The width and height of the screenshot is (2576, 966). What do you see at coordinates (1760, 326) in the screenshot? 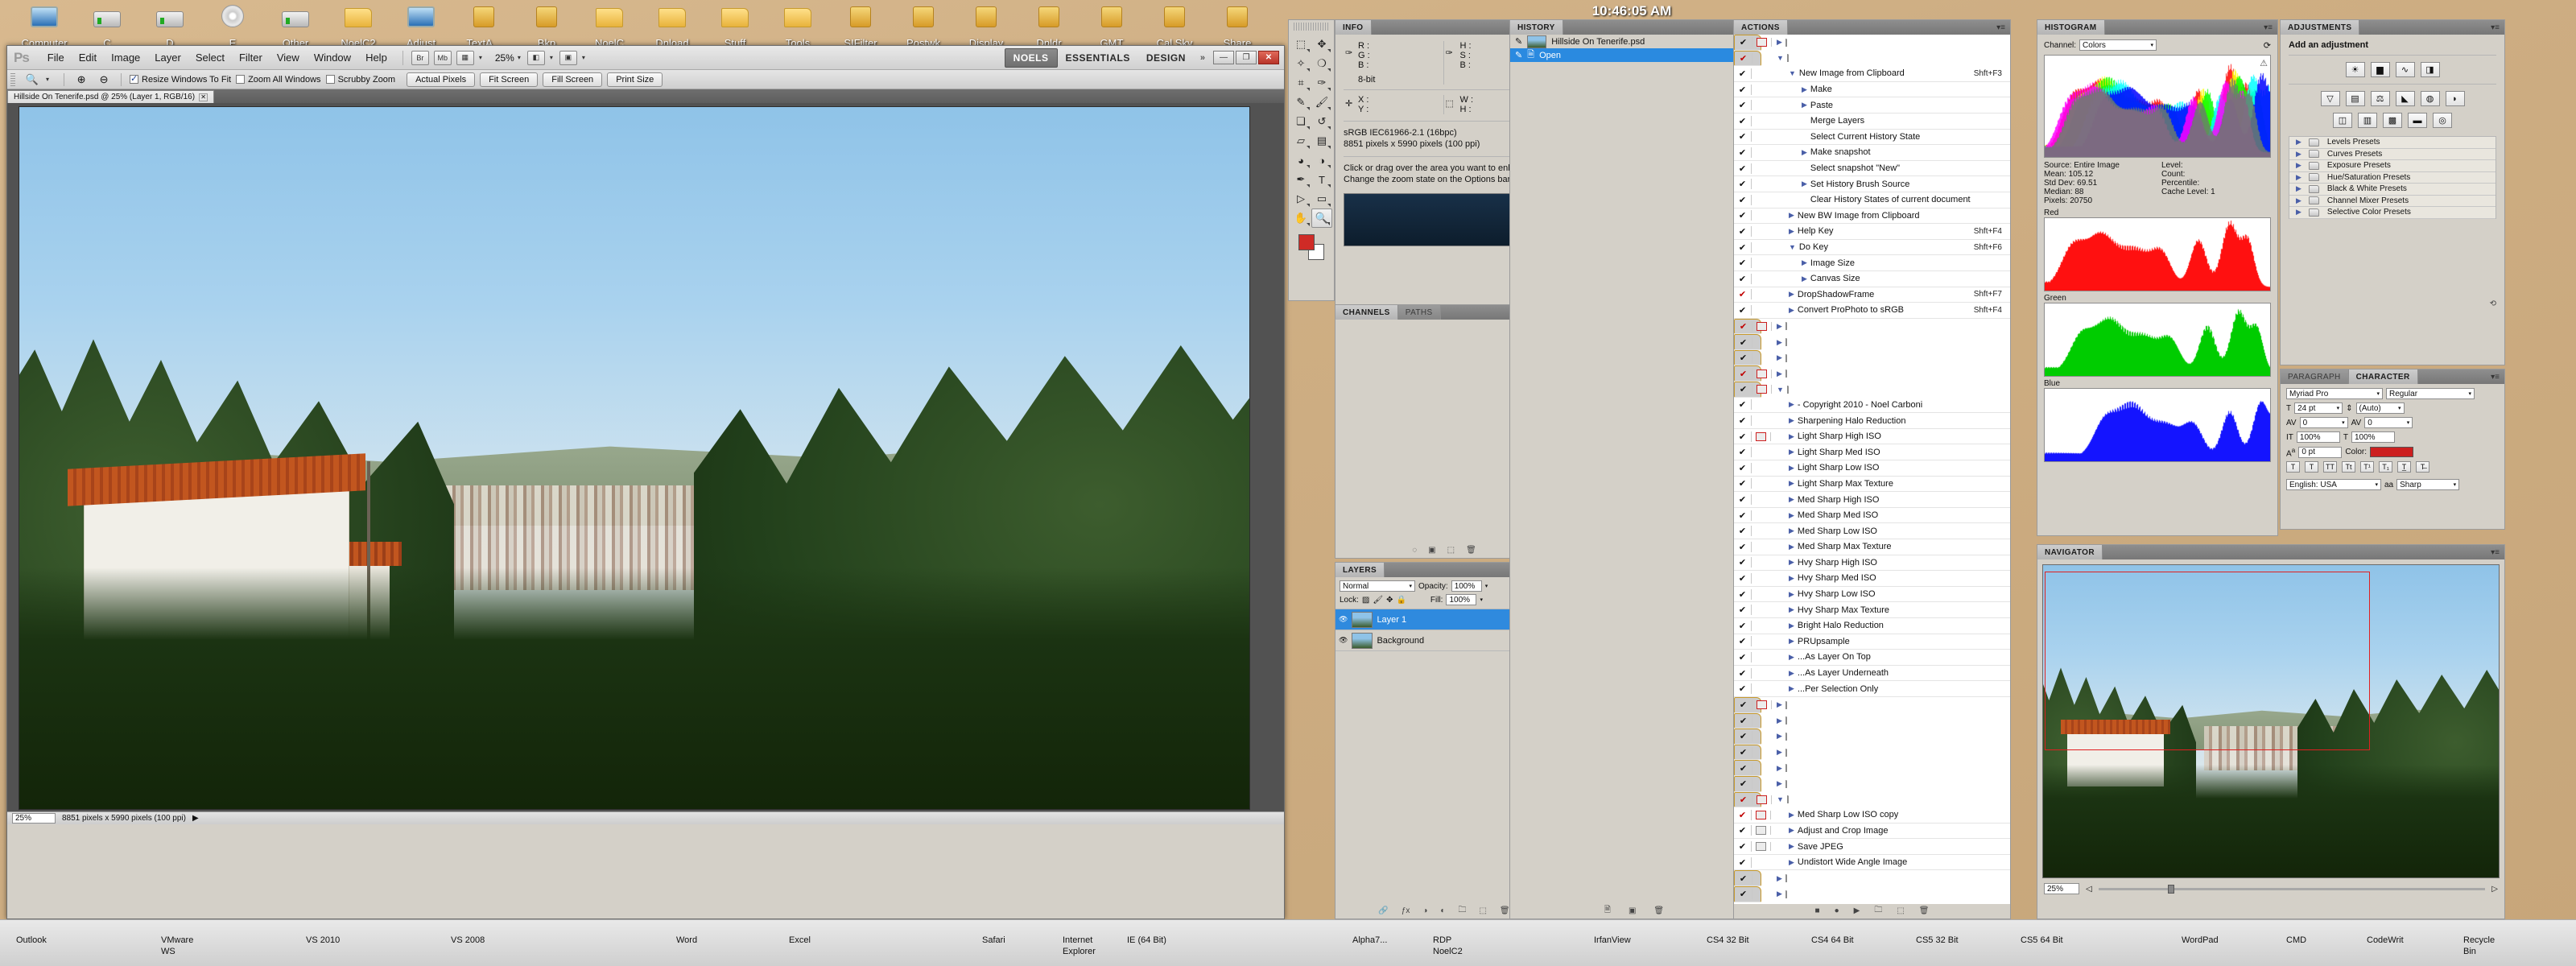
I see `action-row: ✔▶Noels` at bounding box center [1760, 326].